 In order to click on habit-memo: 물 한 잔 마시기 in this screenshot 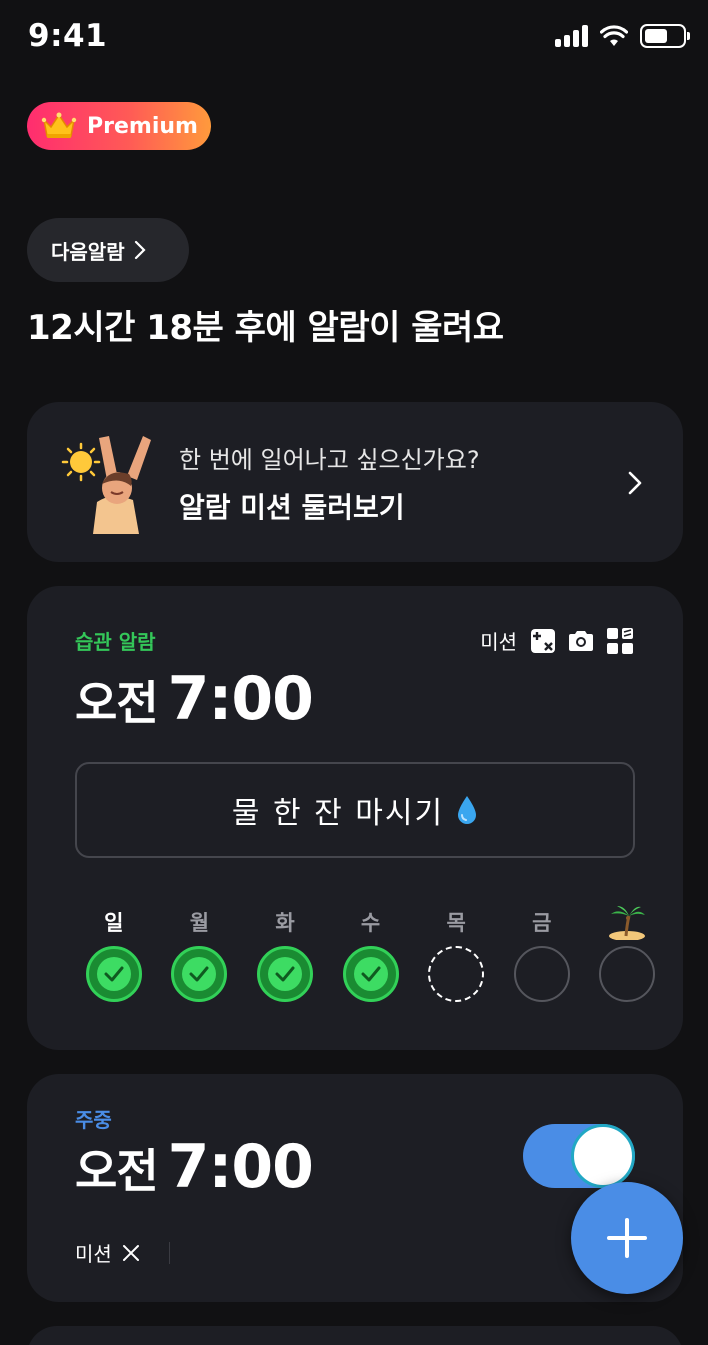, I will do `click(355, 810)`.